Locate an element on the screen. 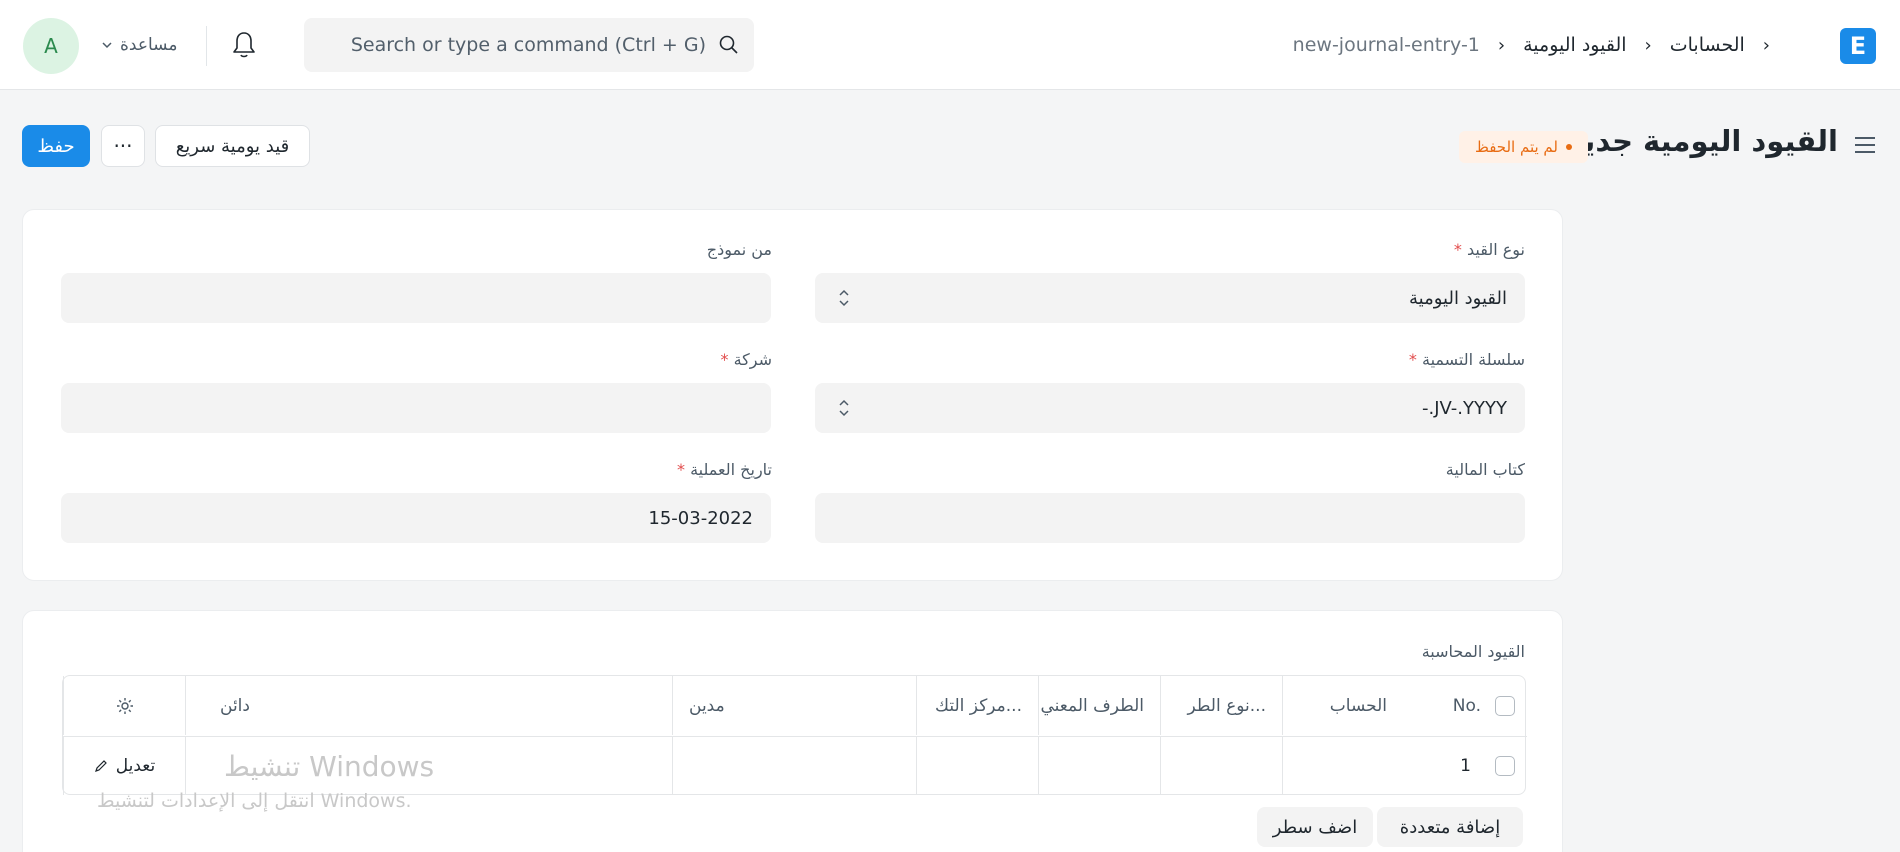 Image resolution: width=1900 pixels, height=852 pixels. more-actions-button: ··· is located at coordinates (123, 146).